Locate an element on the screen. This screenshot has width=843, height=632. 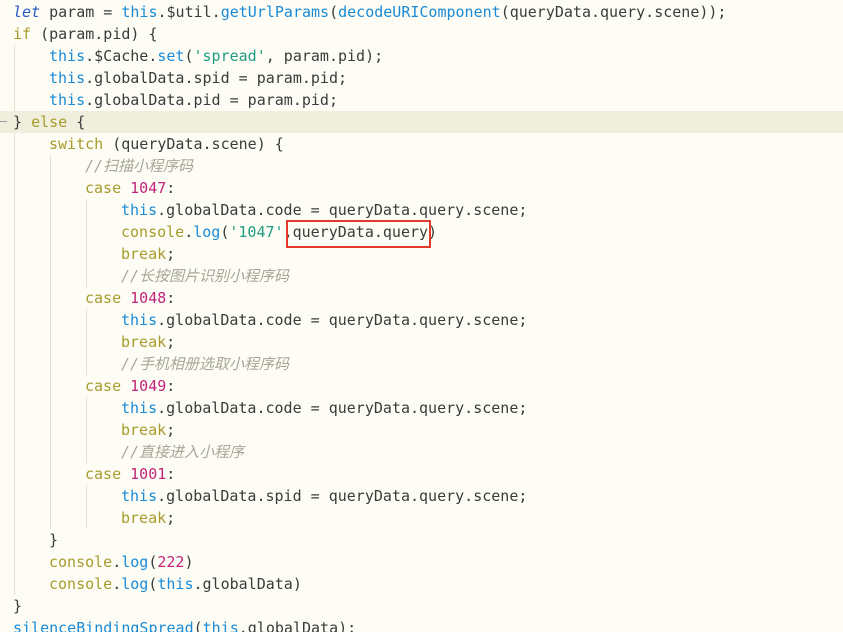
code-line: case 1047: is located at coordinates (421, 188).